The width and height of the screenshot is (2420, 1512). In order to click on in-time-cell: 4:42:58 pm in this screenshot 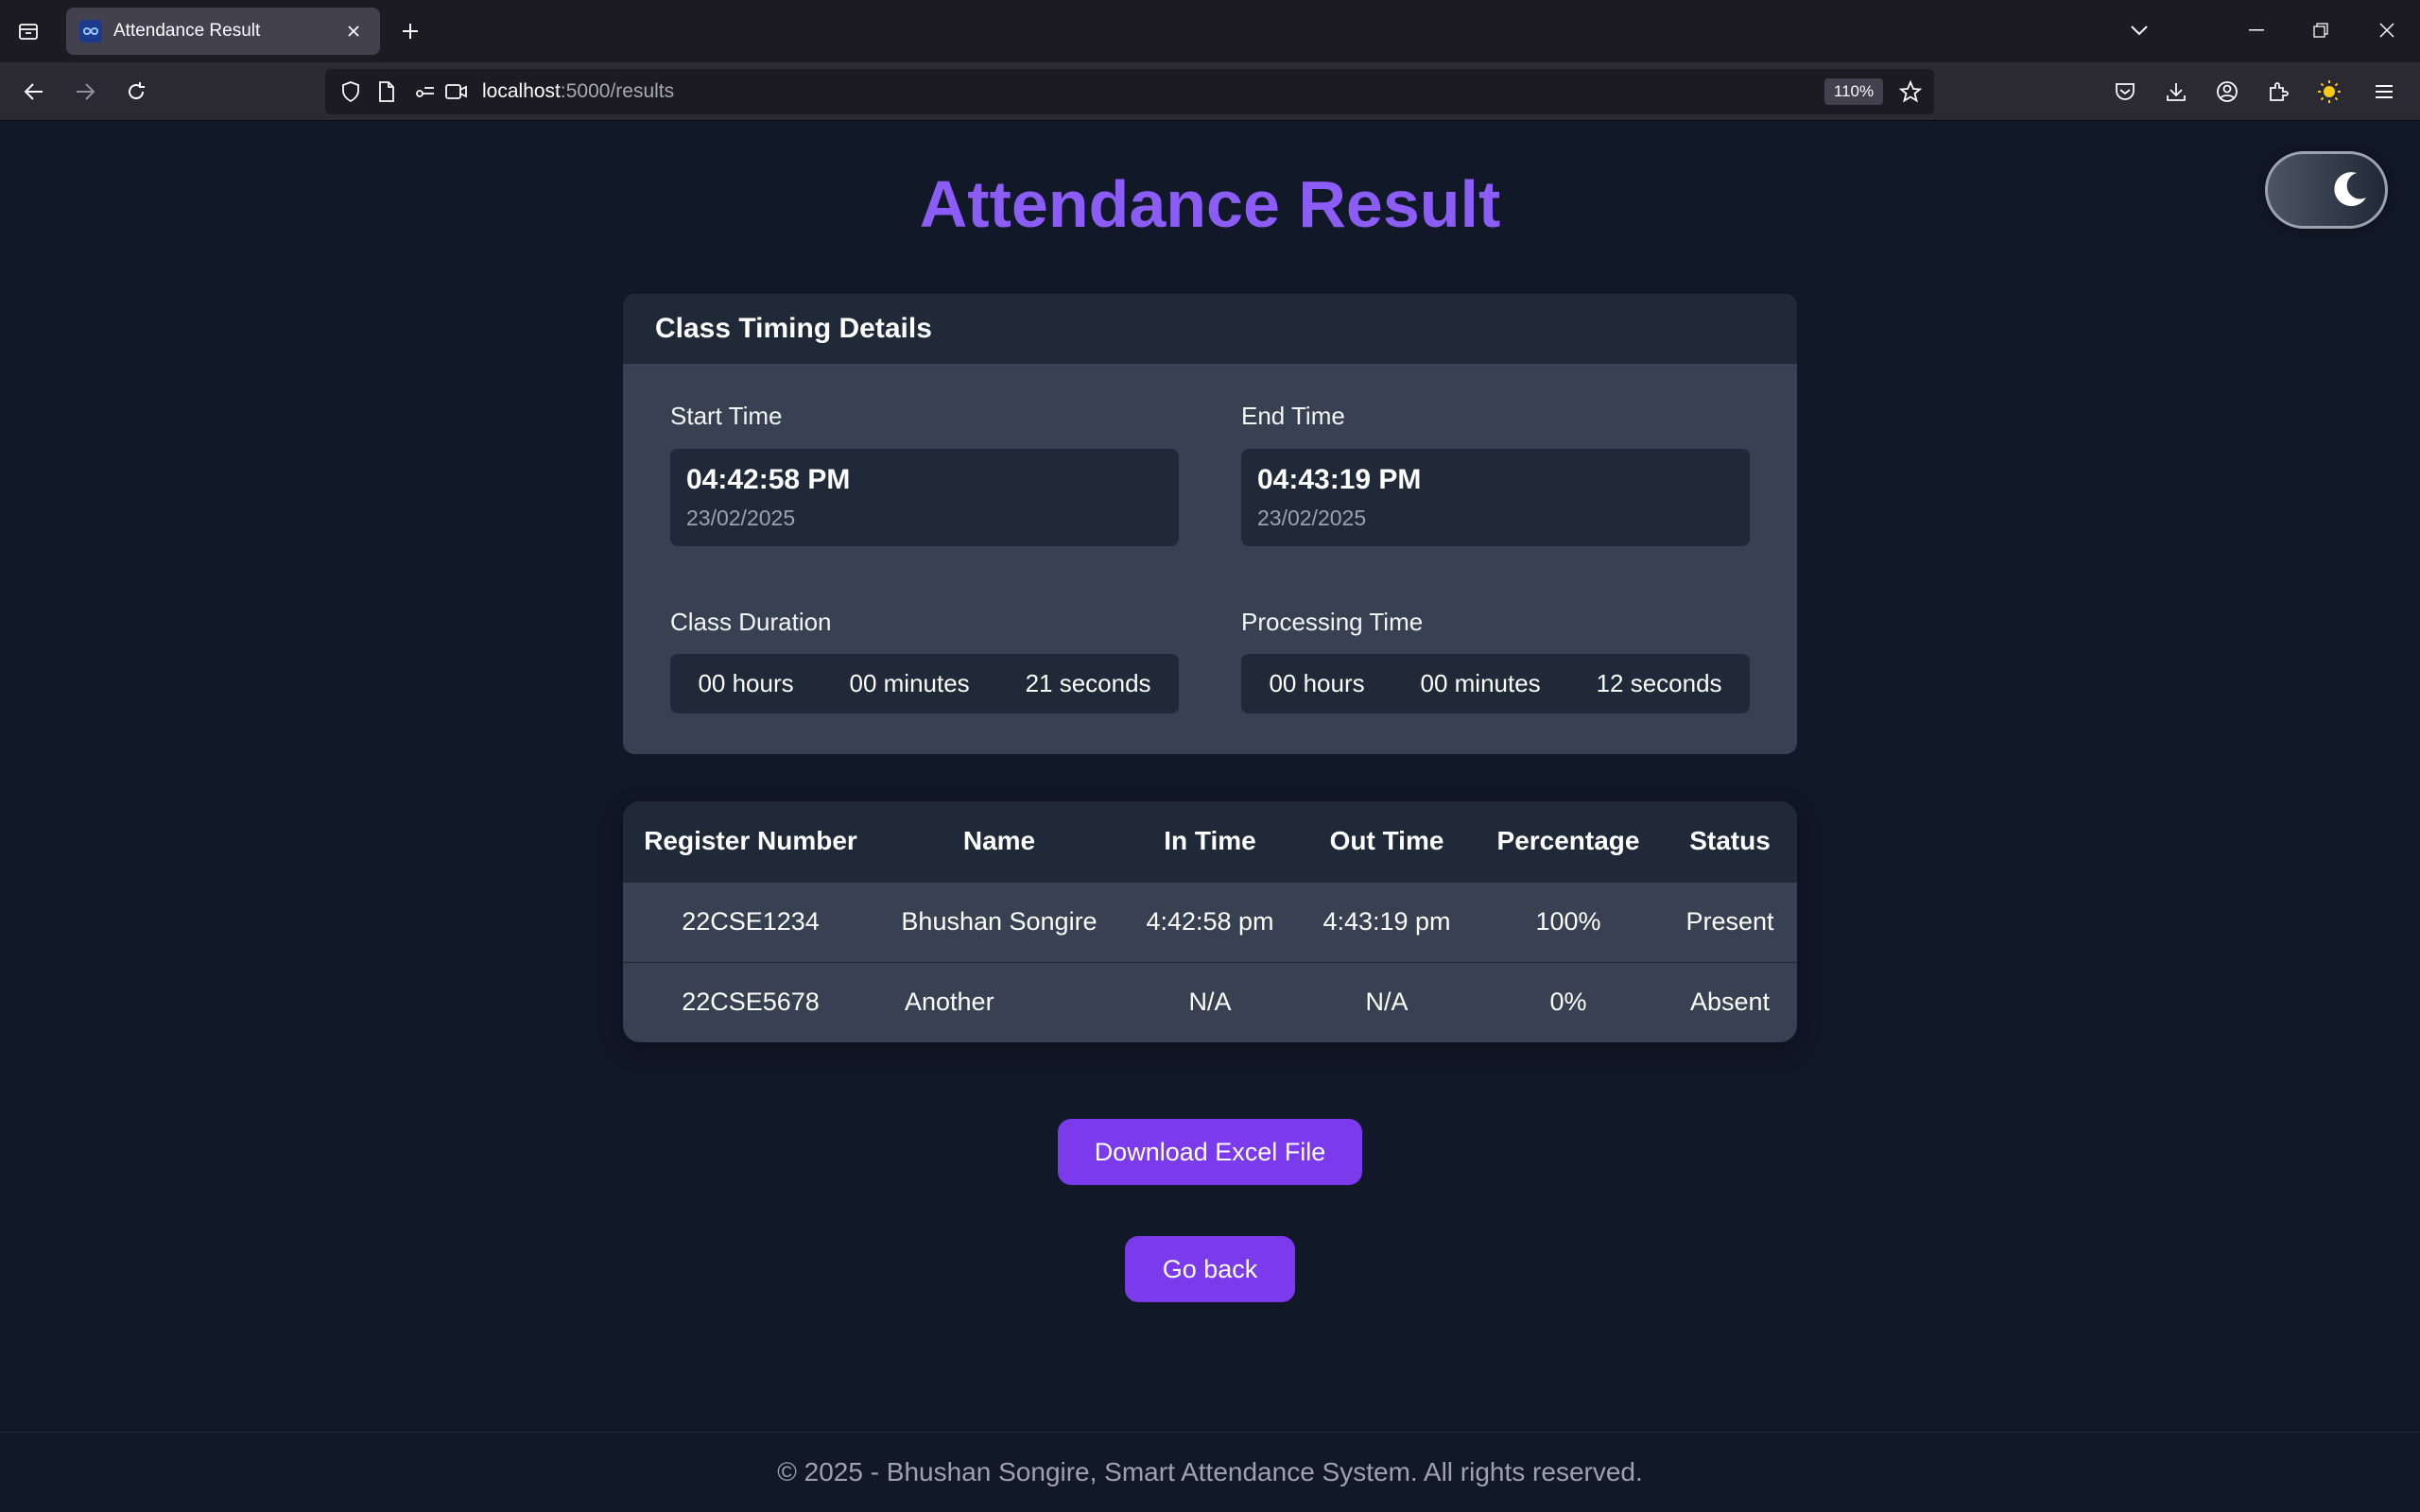, I will do `click(1210, 921)`.